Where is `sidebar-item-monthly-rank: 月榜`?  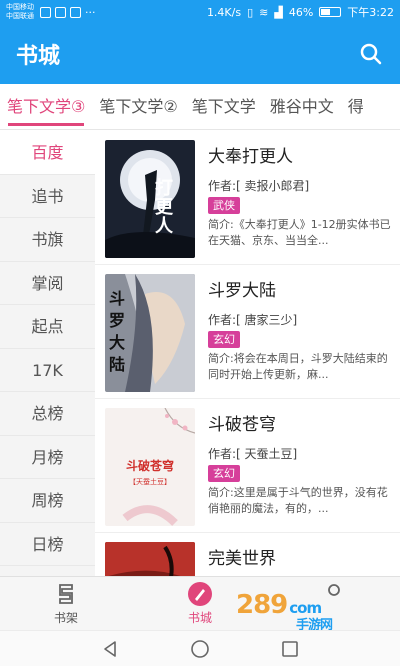 sidebar-item-monthly-rank: 月榜 is located at coordinates (47, 457).